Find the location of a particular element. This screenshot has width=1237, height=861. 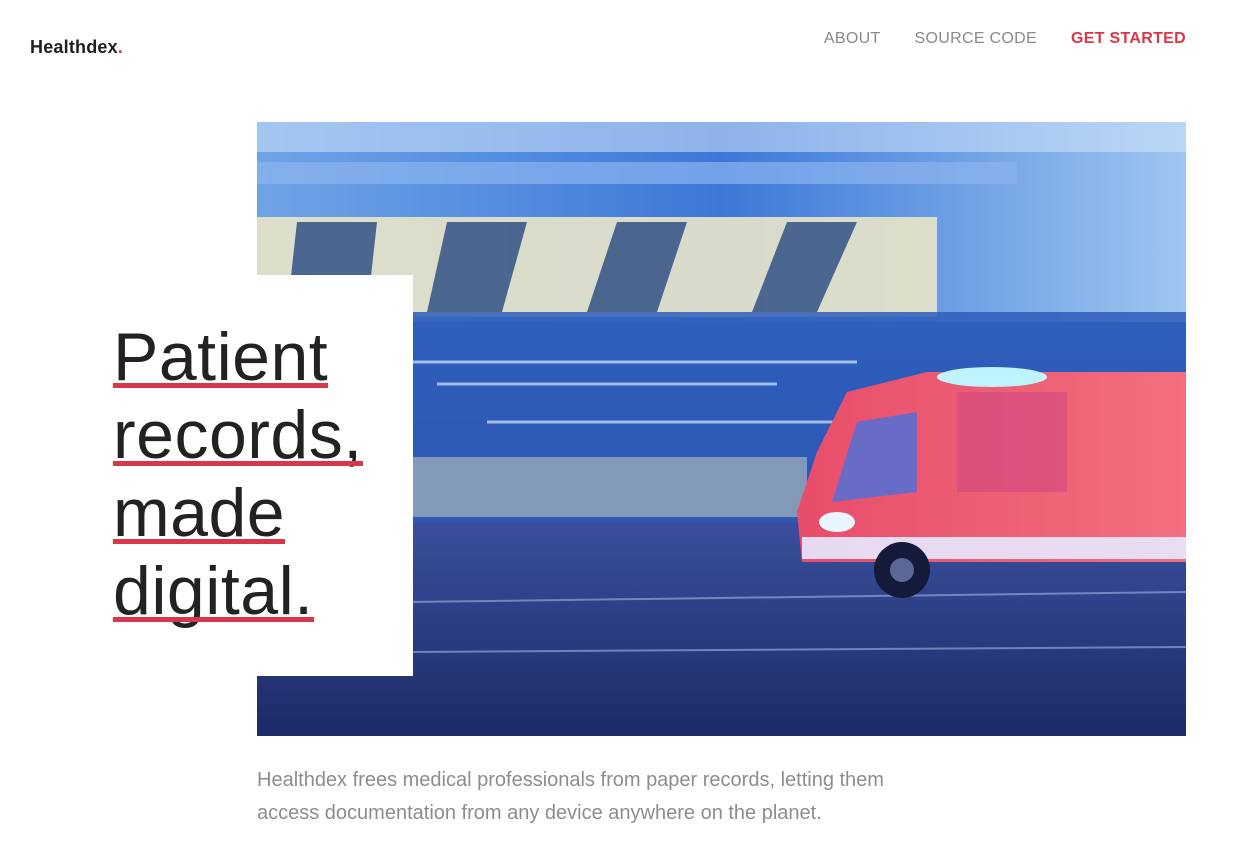

headline-line: digital. is located at coordinates (213, 591).